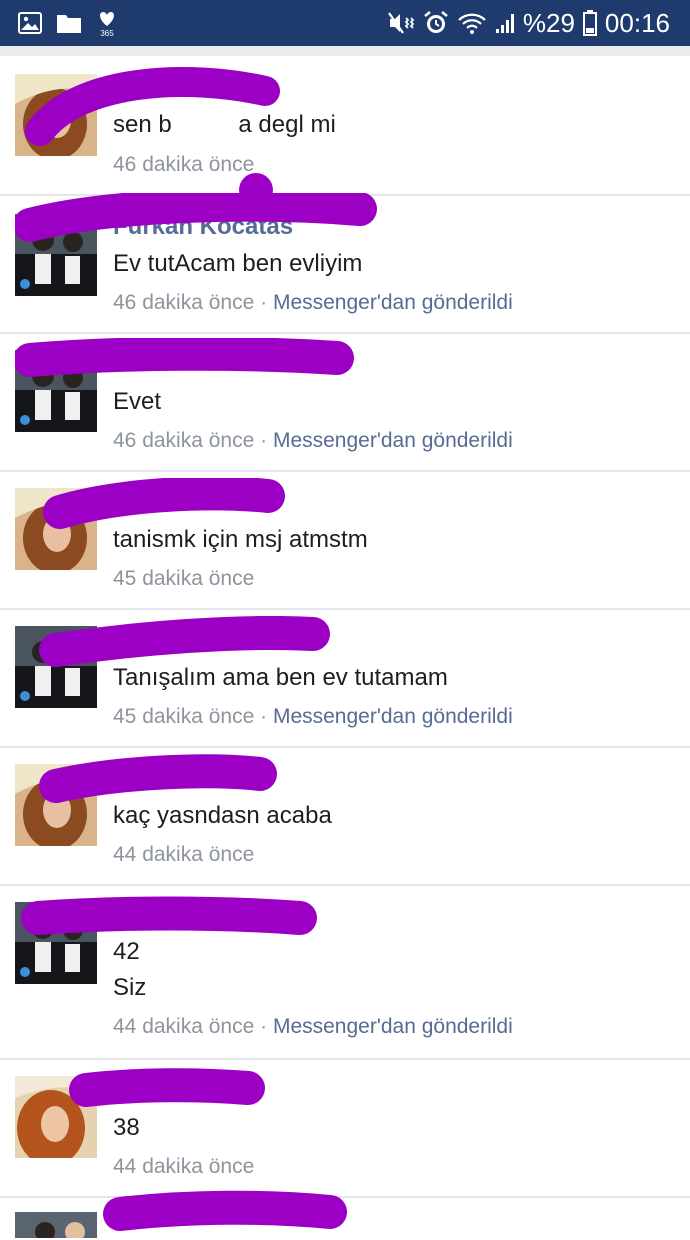  What do you see at coordinates (472, 23) in the screenshot?
I see `wifi-icon` at bounding box center [472, 23].